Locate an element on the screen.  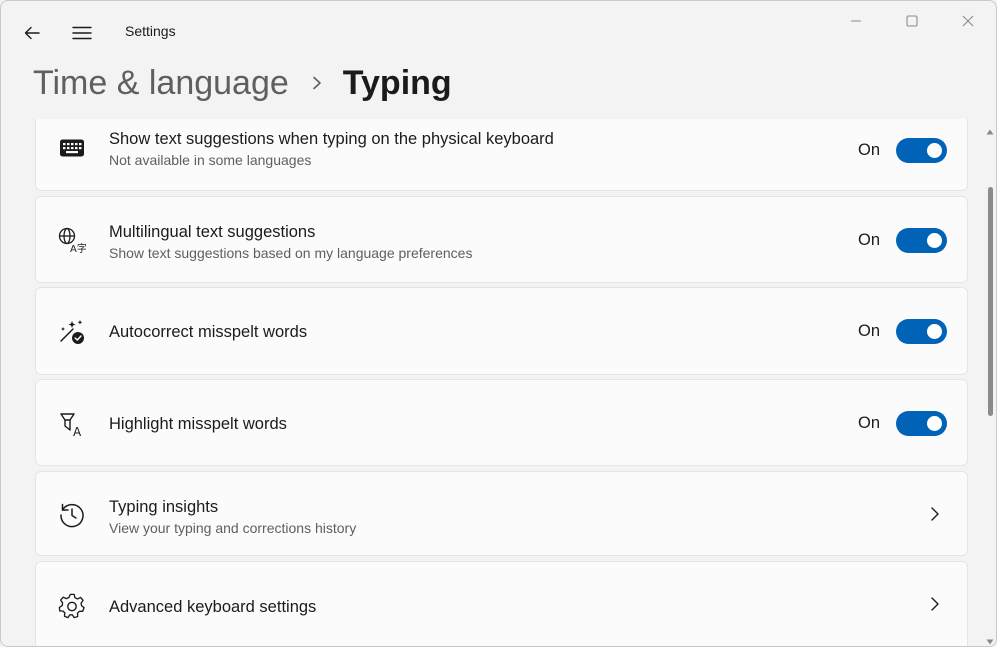
vertical-scrollbar is located at coordinates (989, 382).